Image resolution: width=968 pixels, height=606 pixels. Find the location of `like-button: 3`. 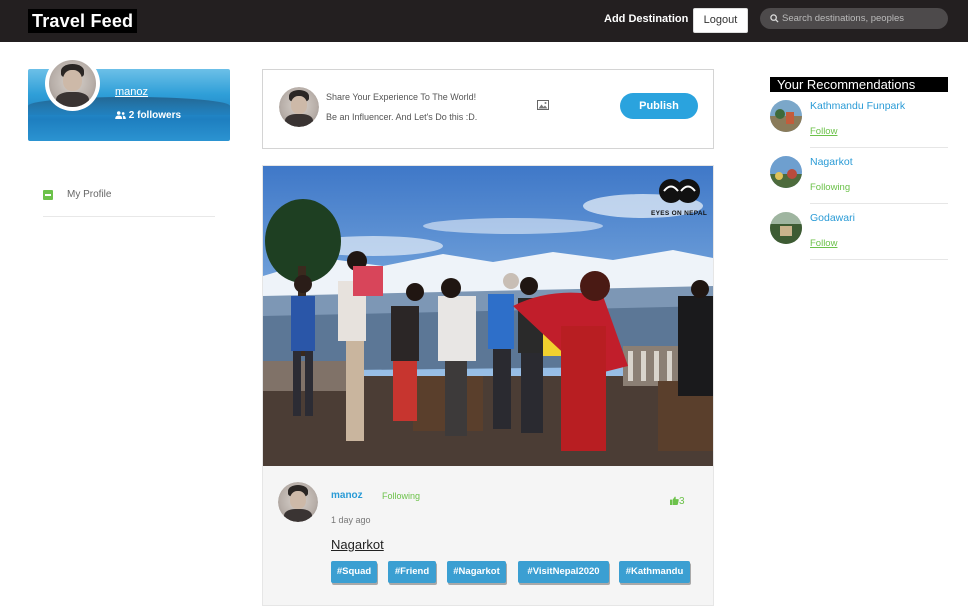

like-button: 3 is located at coordinates (677, 501).